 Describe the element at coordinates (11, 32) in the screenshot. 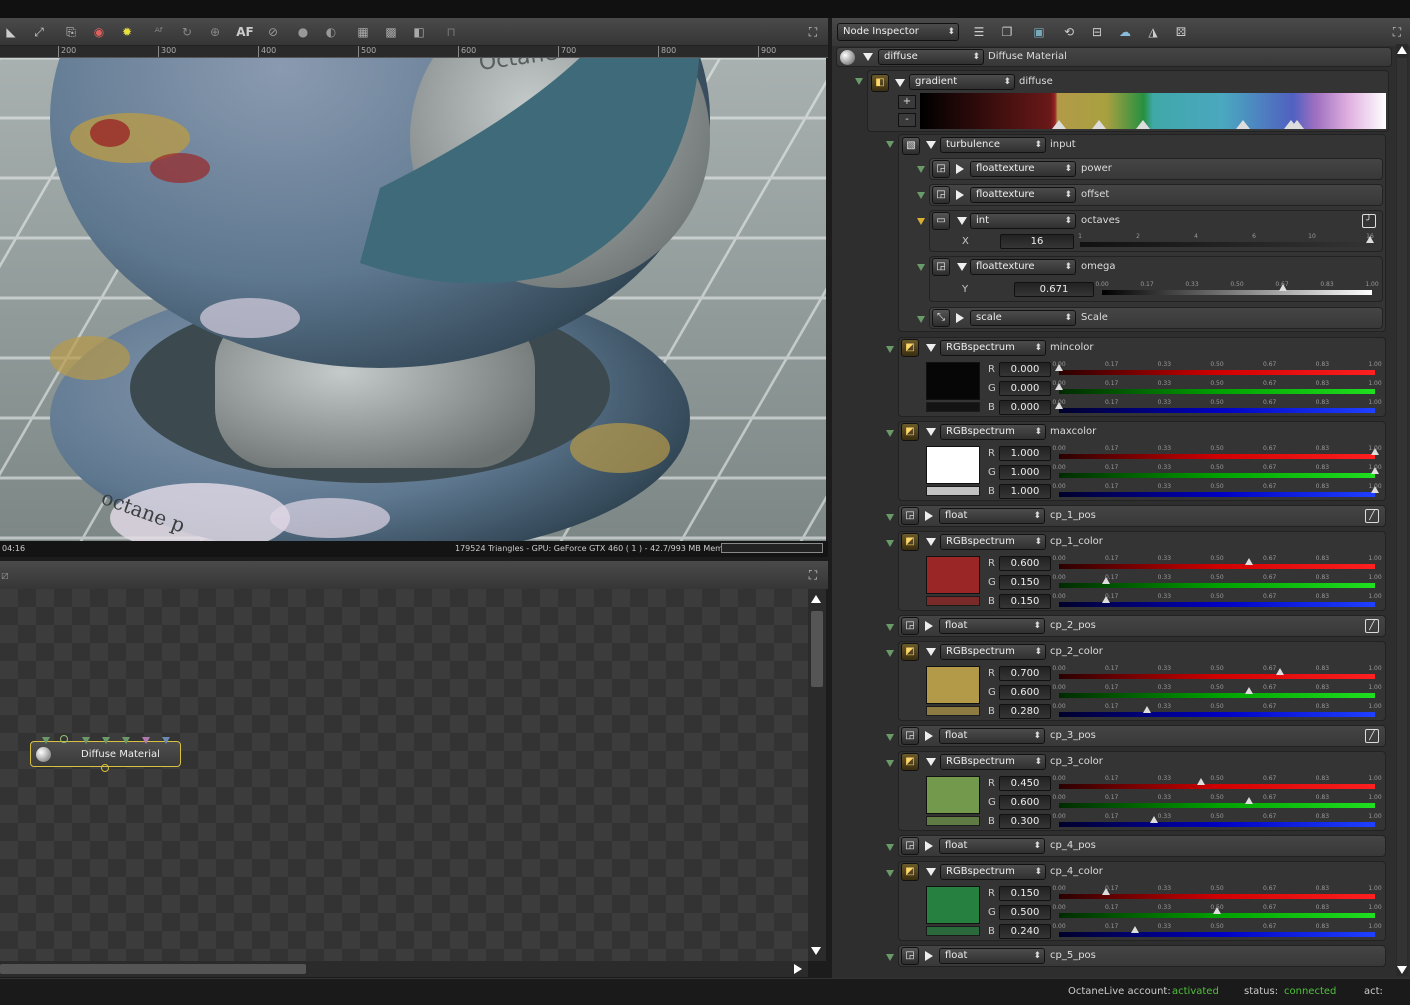

I see `ruler-icon: ◣` at that location.